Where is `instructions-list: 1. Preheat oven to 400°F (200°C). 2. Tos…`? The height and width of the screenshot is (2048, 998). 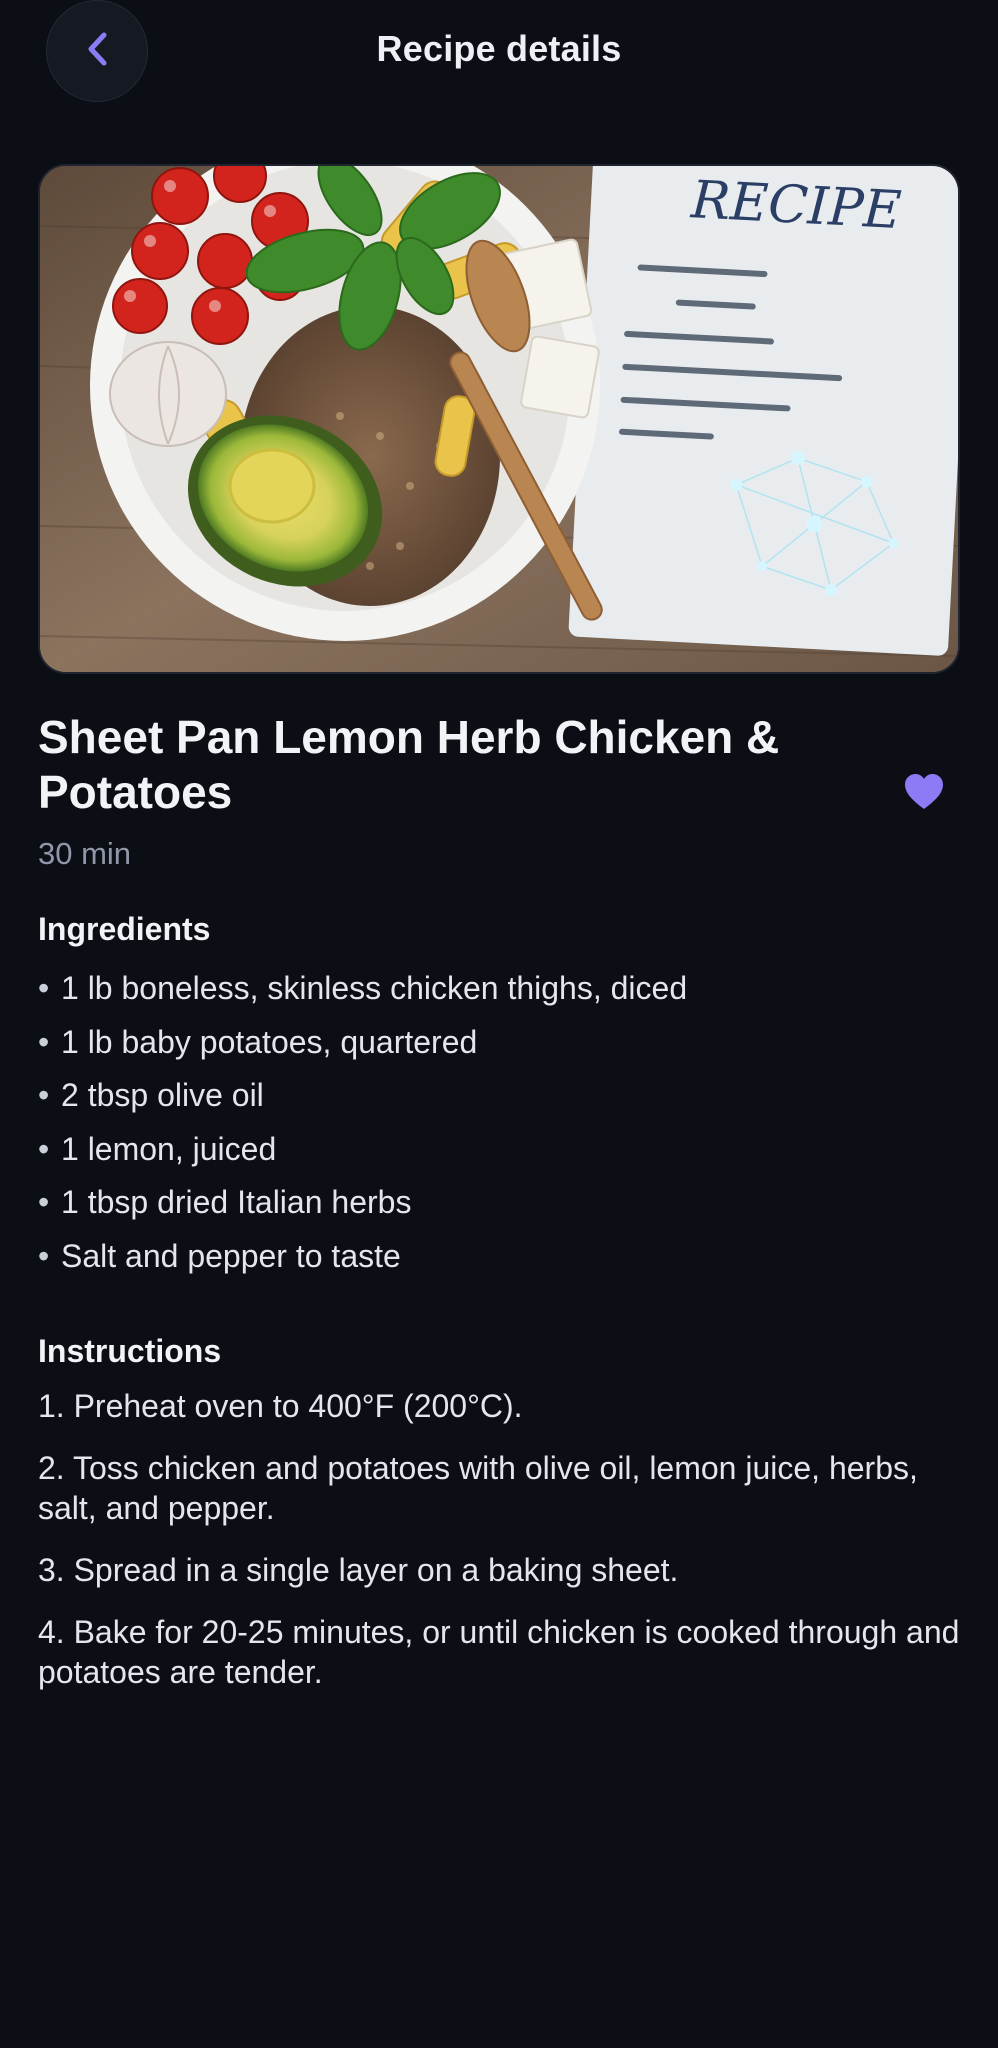
instructions-list: 1. Preheat oven to 400°F (200°C). 2. Tos… is located at coordinates (503, 1550).